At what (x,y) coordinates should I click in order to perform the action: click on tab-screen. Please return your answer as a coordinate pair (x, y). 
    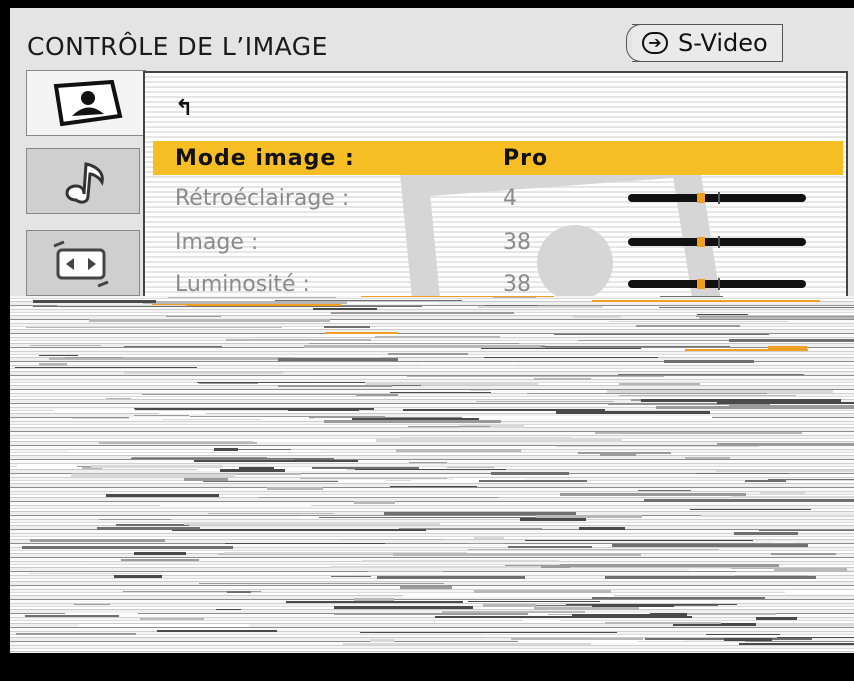
    Looking at the image, I should click on (83, 263).